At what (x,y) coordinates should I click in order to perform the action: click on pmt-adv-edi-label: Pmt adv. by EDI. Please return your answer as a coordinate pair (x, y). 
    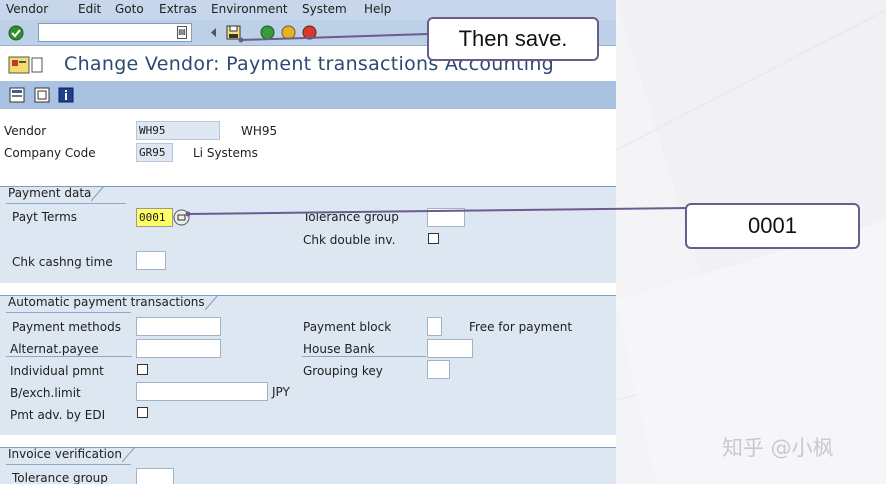
    Looking at the image, I should click on (58, 415).